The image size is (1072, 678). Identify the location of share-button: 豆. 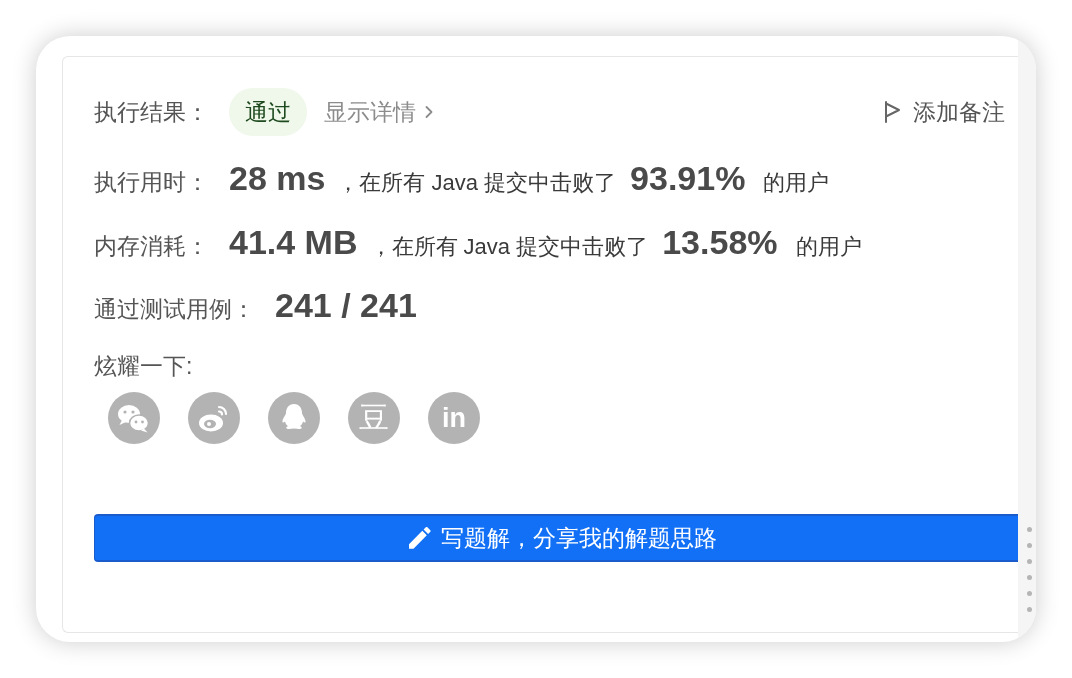
(374, 418).